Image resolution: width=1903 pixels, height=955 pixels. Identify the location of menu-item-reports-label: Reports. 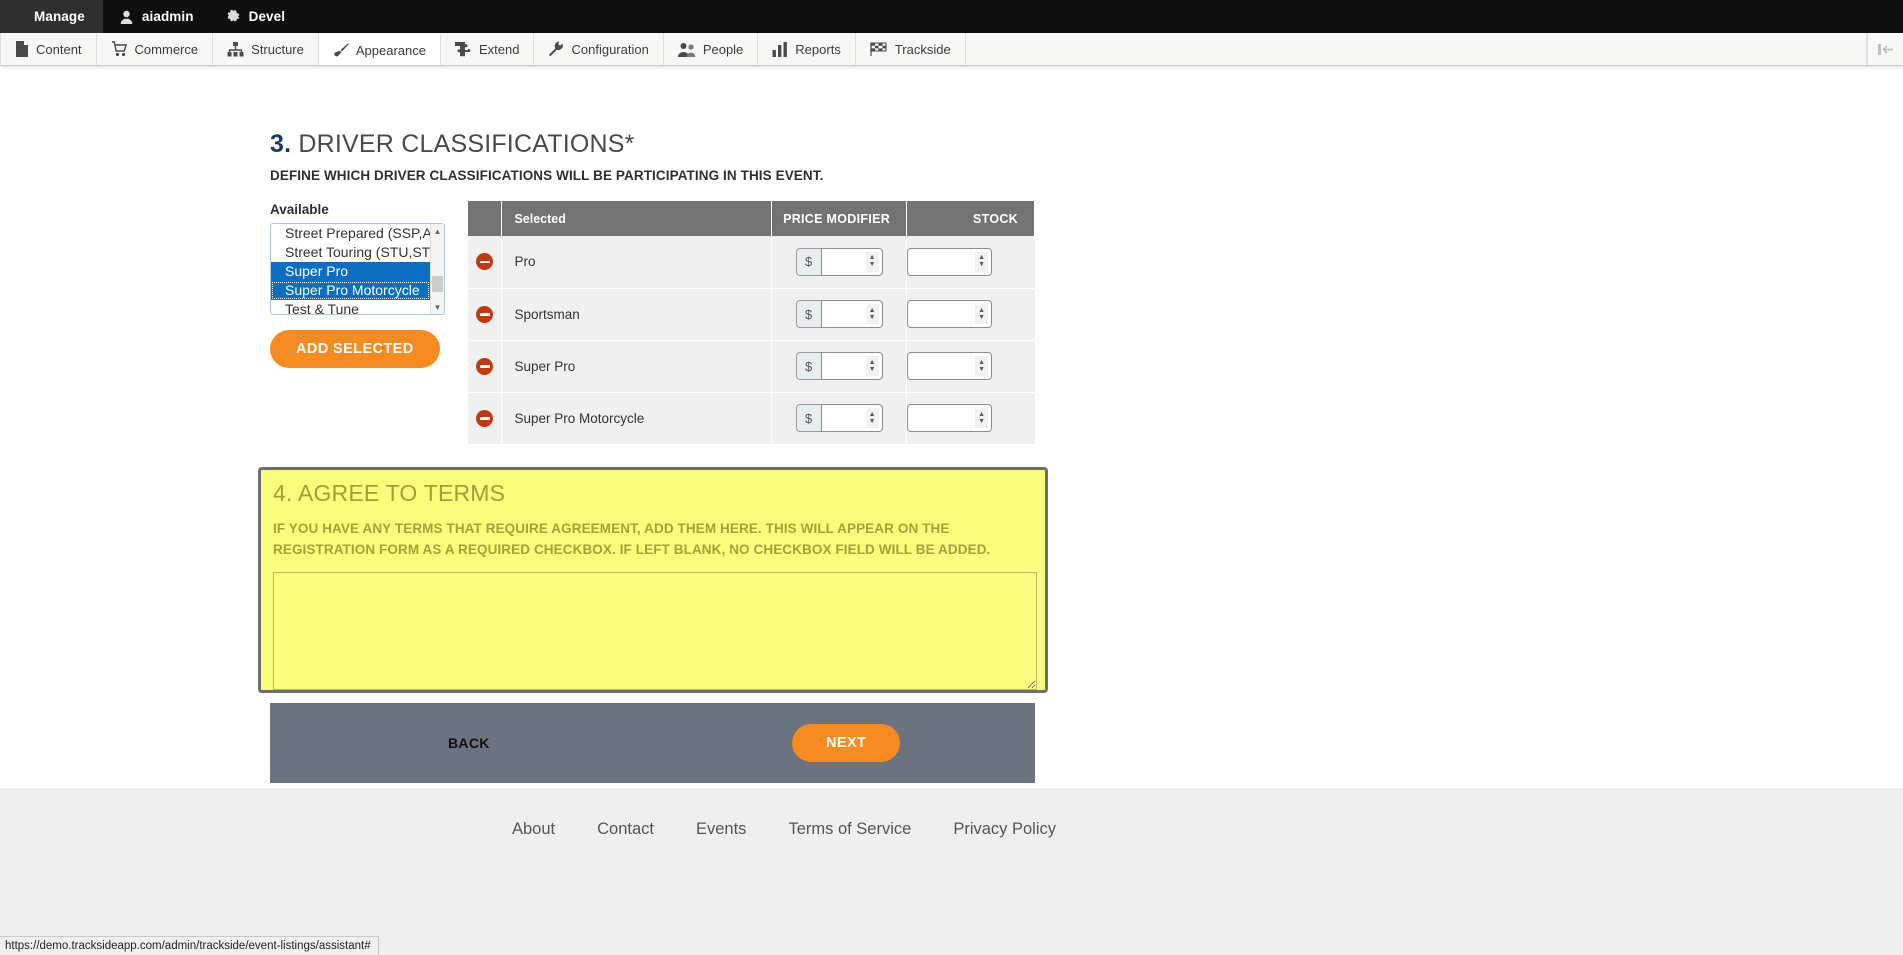
(818, 49).